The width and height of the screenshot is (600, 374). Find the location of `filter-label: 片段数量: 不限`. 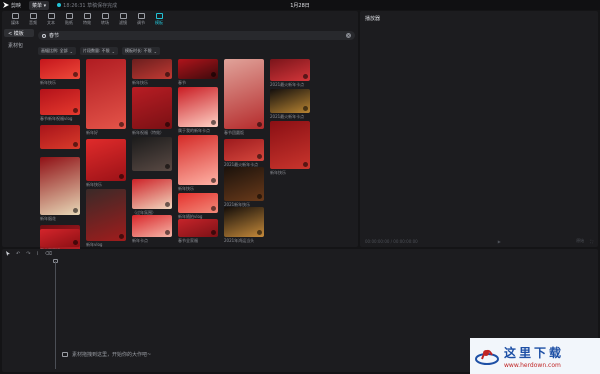

filter-label: 片段数量: 不限 is located at coordinates (96, 50).